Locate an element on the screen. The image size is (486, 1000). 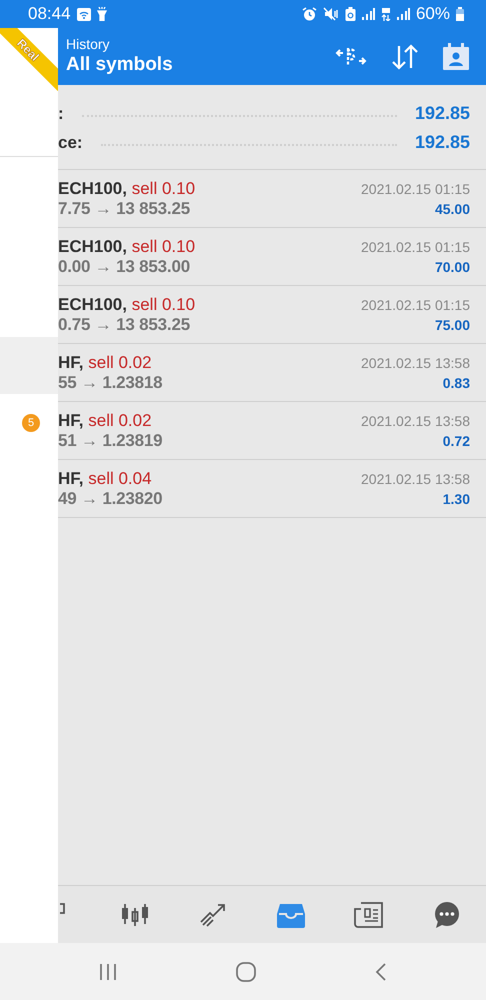
trade-profit: 75.00 is located at coordinates (452, 324).